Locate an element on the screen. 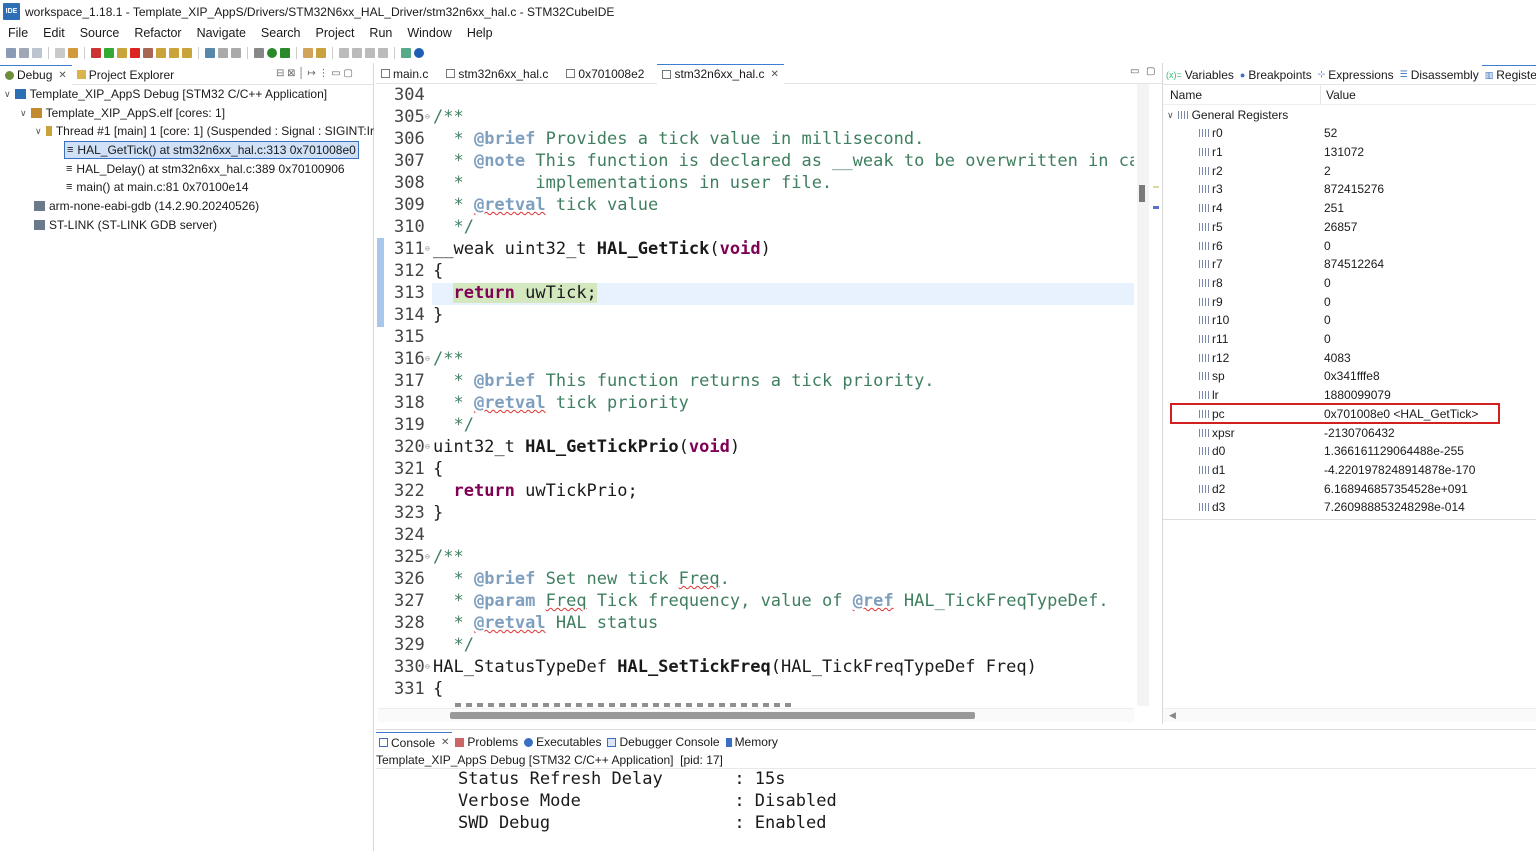 This screenshot has width=1536, height=851. code-line: 328 * @retval HAL status is located at coordinates (756, 623).